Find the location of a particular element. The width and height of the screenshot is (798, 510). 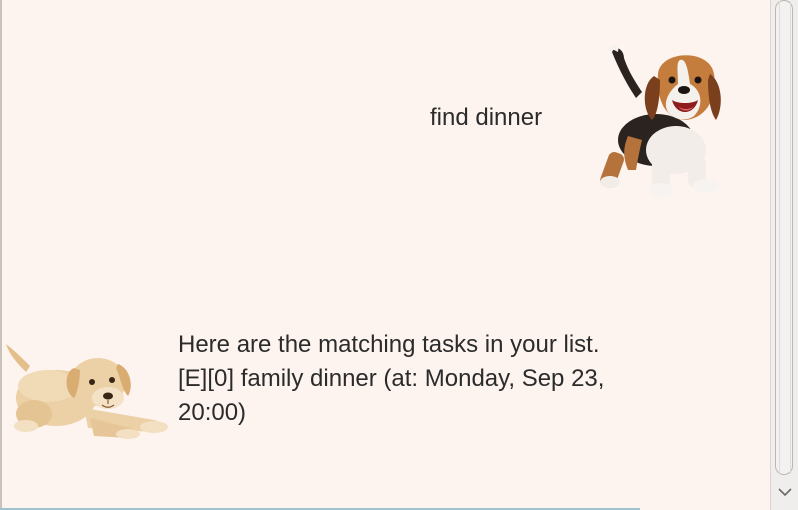

bot-avatar is located at coordinates (93, 389).